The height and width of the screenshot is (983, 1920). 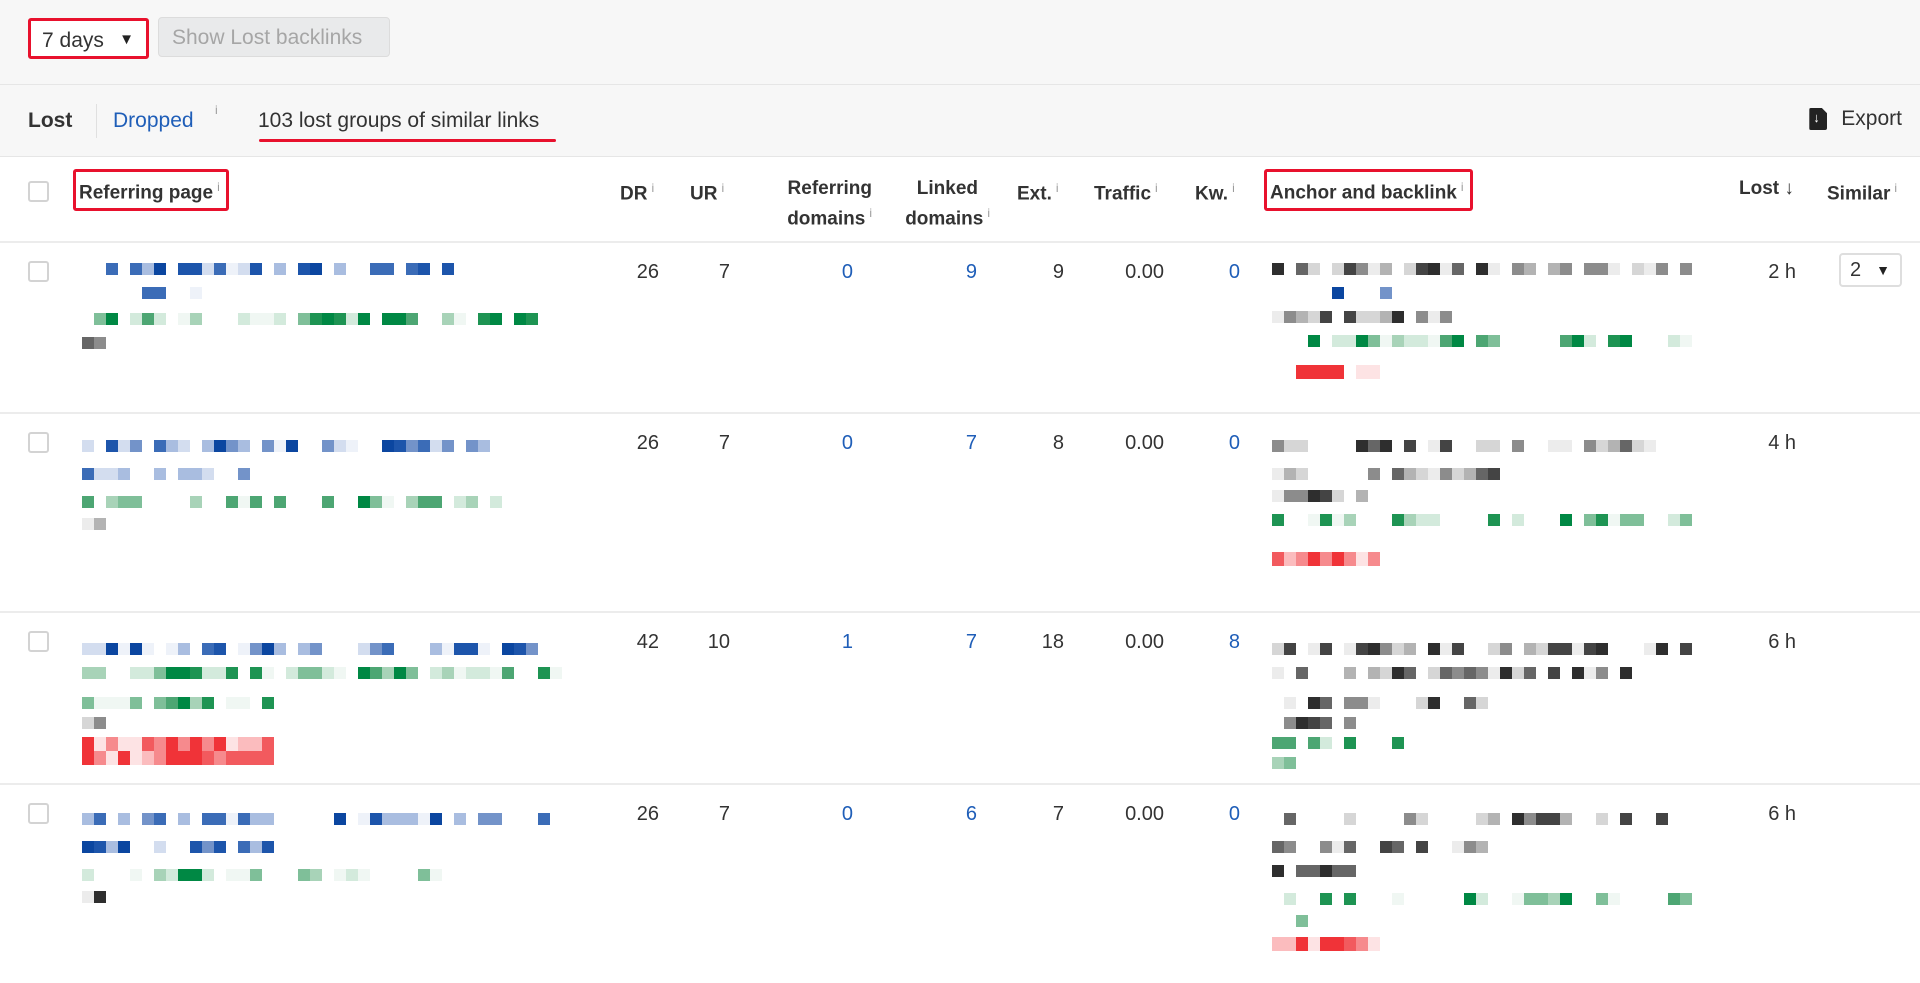 I want to click on column-similar: Similar i, so click(x=1862, y=191).